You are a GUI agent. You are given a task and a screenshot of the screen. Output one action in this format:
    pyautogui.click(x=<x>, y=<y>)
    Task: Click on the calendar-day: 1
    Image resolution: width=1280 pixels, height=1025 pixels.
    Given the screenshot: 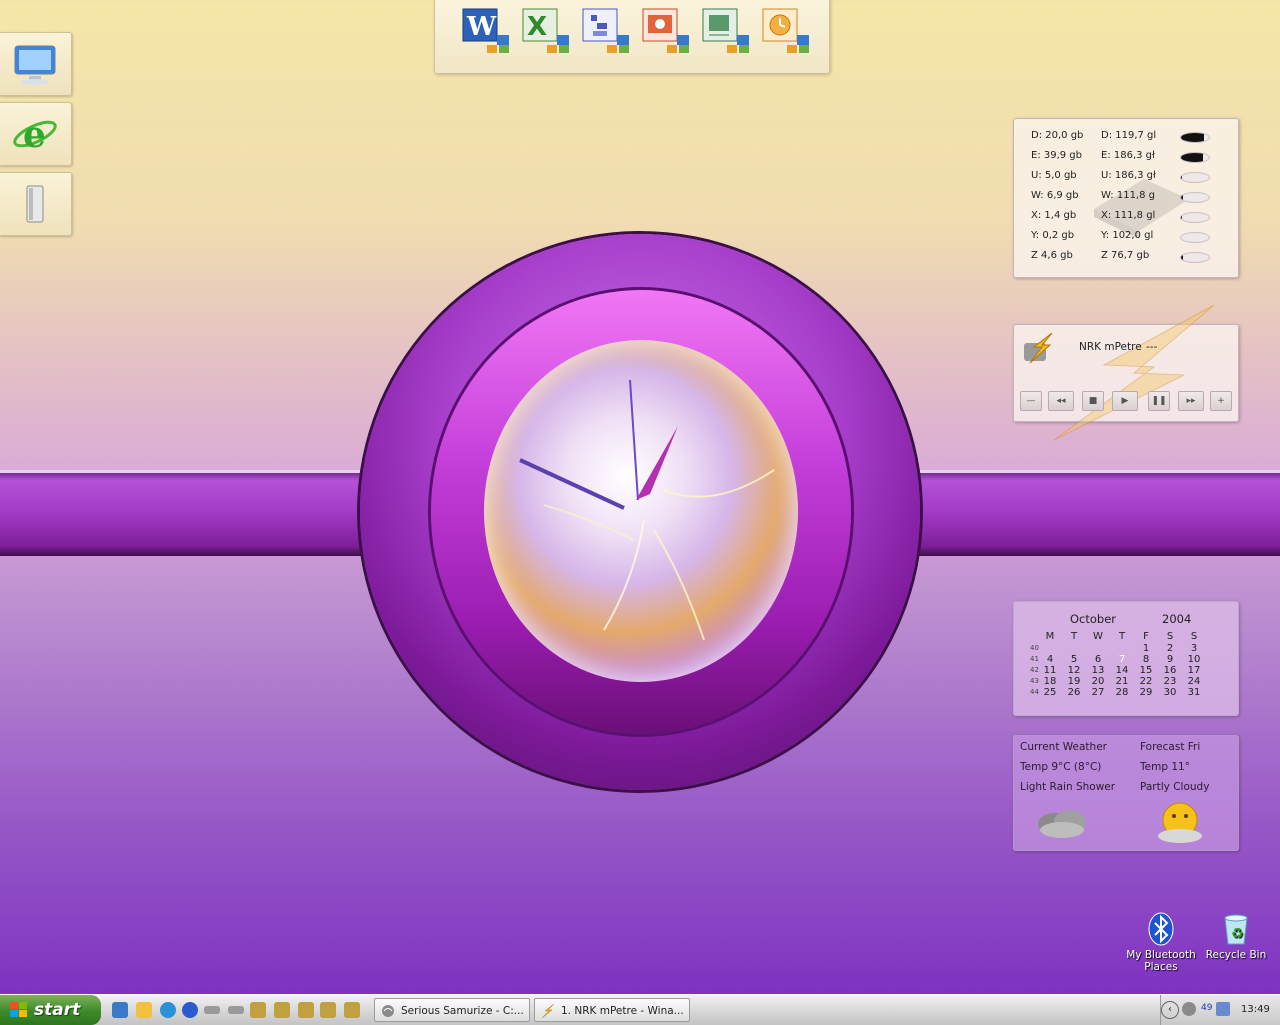 What is the action you would take?
    pyautogui.click(x=1146, y=648)
    